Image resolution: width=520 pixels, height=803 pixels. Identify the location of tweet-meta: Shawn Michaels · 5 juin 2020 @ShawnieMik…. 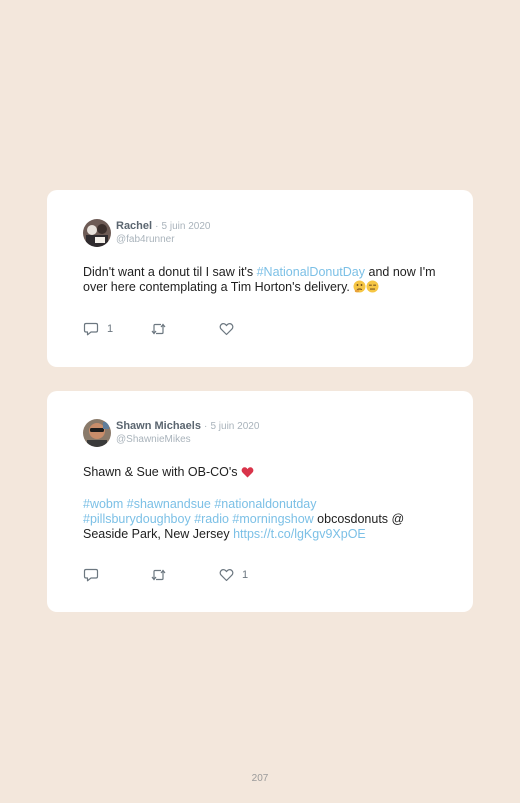
(187, 433).